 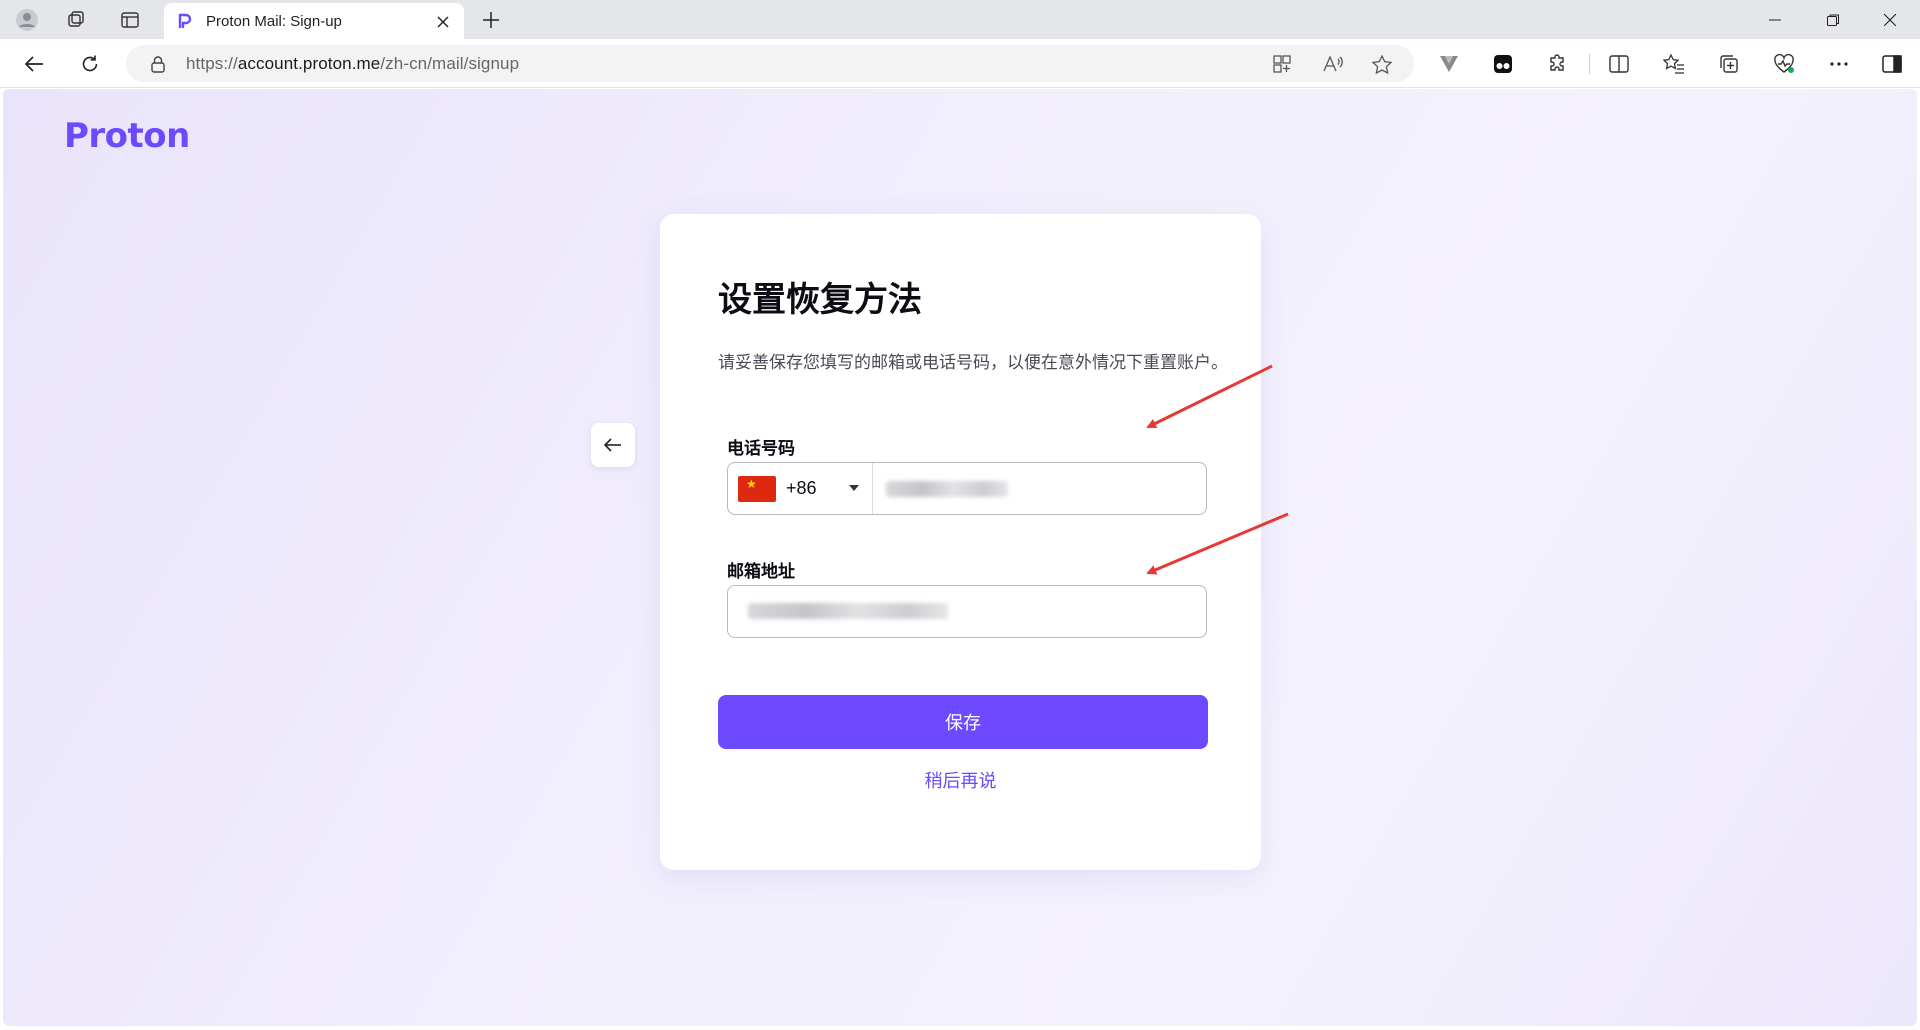 What do you see at coordinates (158, 64) in the screenshot?
I see `lock-icon` at bounding box center [158, 64].